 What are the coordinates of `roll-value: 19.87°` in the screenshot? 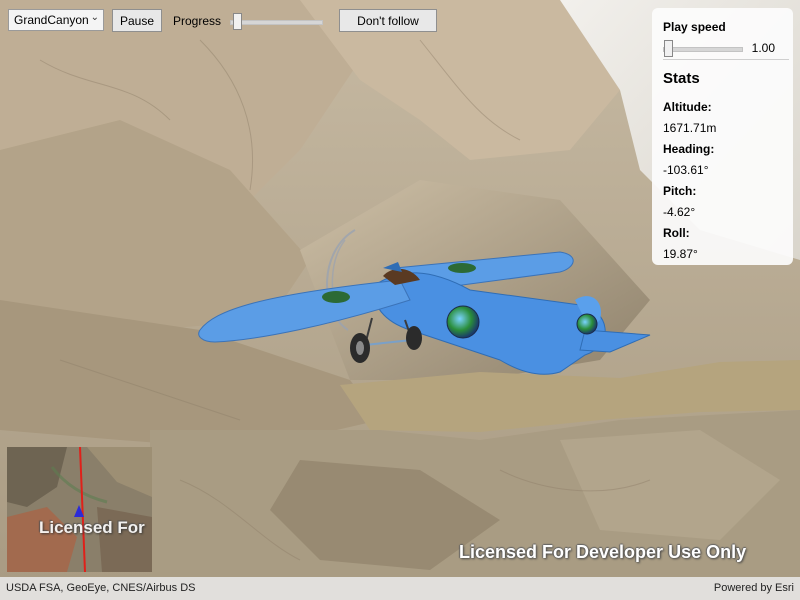 It's located at (680, 254).